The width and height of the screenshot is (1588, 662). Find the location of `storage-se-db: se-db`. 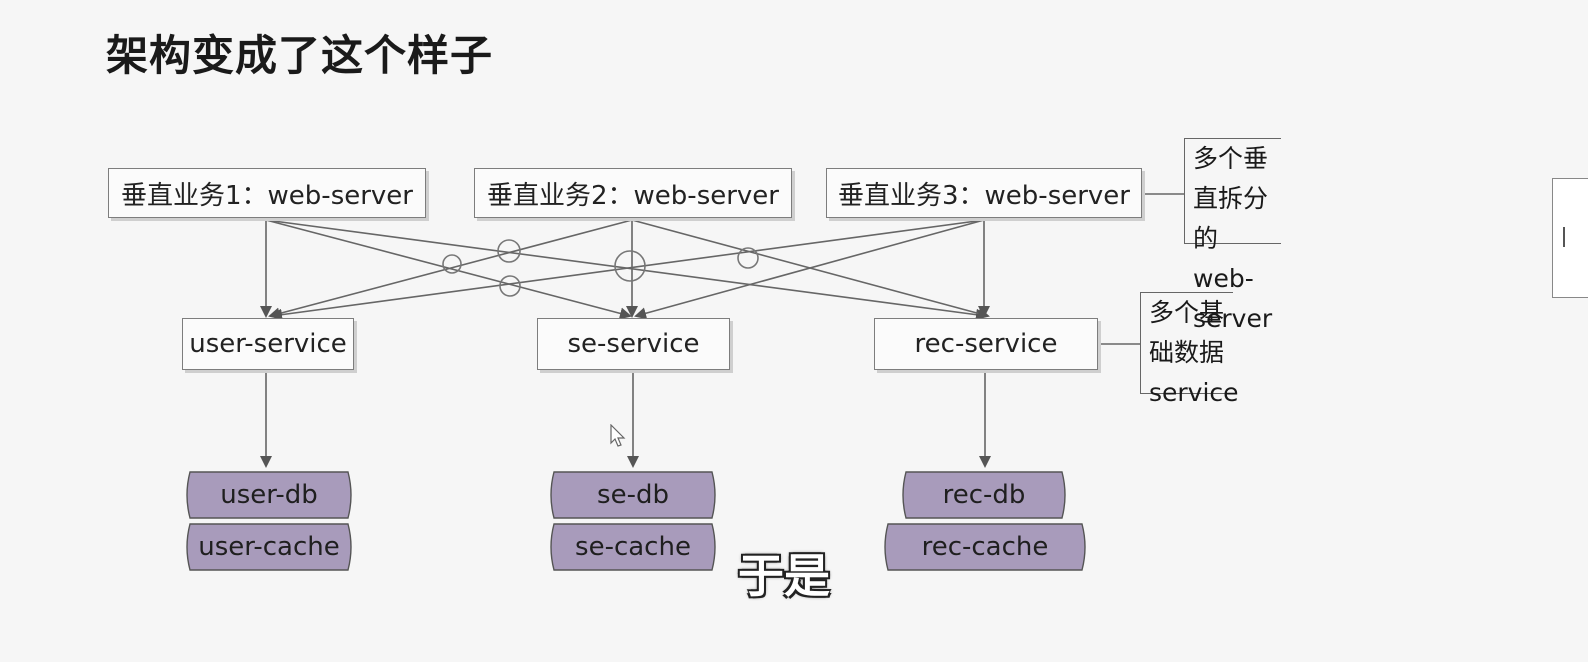

storage-se-db: se-db is located at coordinates (633, 495).